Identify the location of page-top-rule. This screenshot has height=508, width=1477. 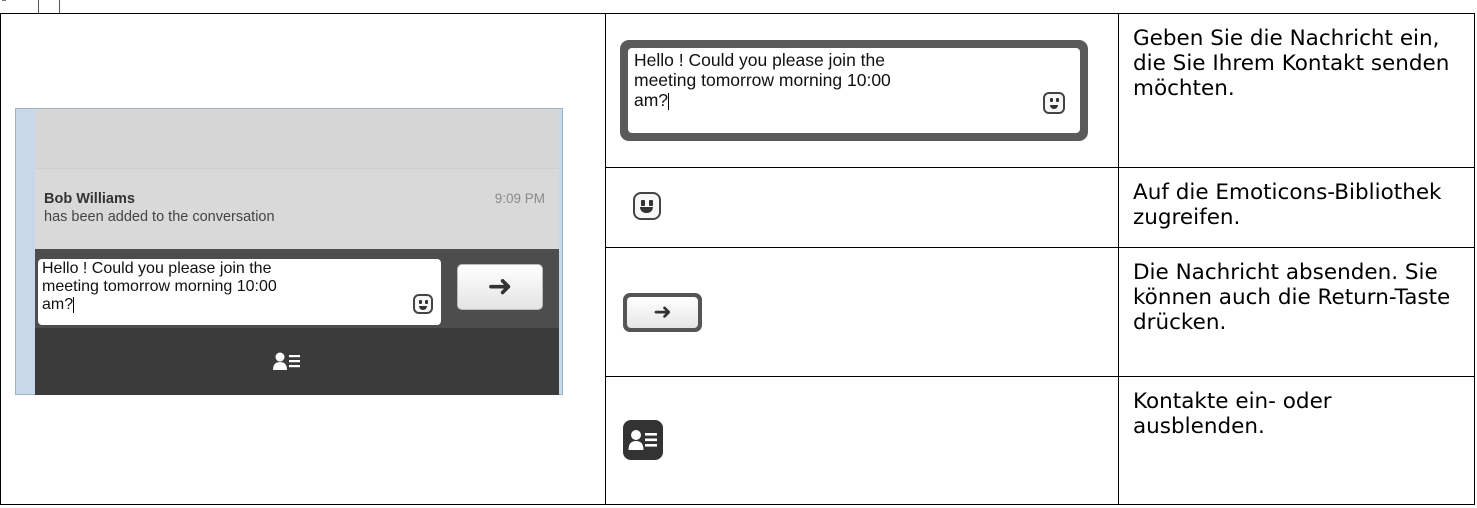
(738, 7).